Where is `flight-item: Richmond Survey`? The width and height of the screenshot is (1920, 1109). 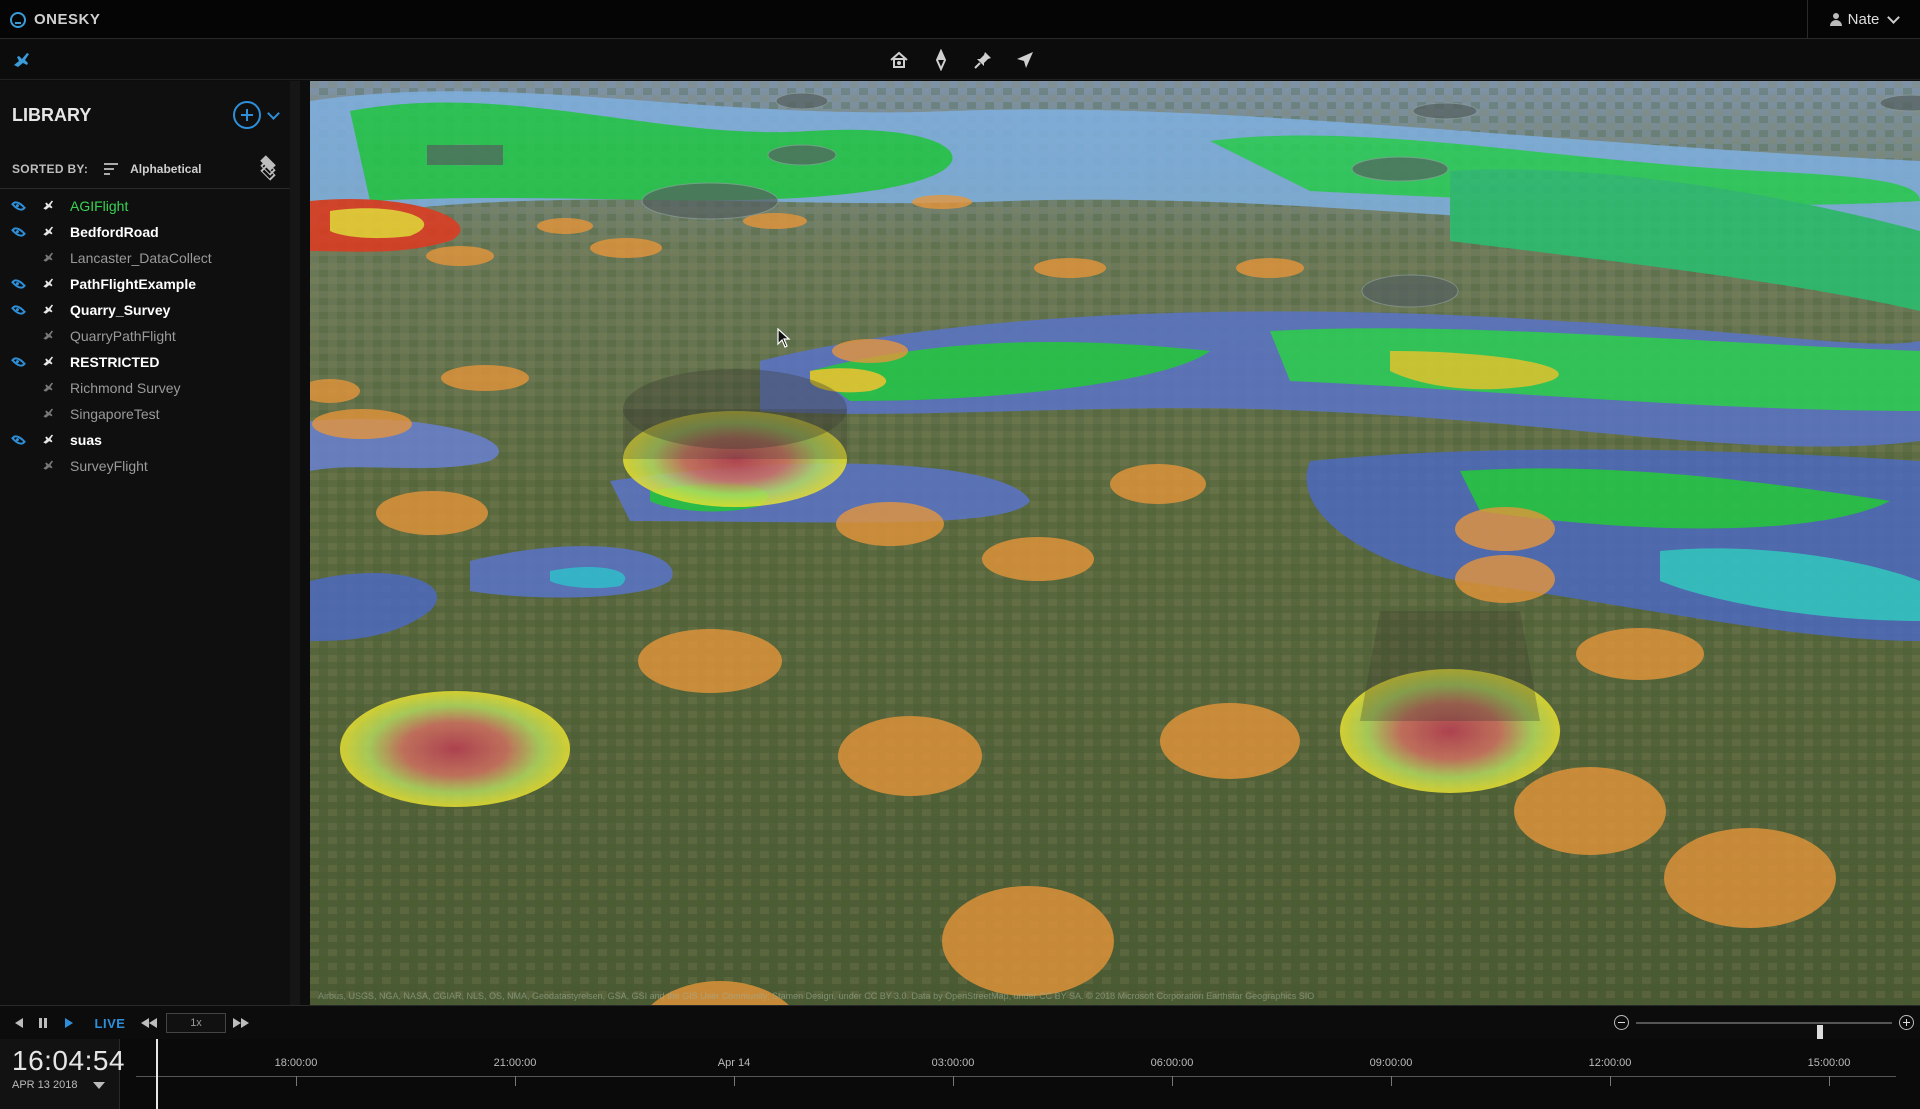
flight-item: Richmond Survey is located at coordinates (145, 388).